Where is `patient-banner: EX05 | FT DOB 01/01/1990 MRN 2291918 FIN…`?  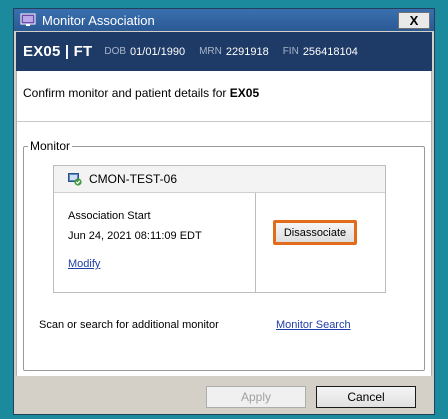
patient-banner: EX05 | FT DOB 01/01/1990 MRN 2291918 FIN… is located at coordinates (224, 51).